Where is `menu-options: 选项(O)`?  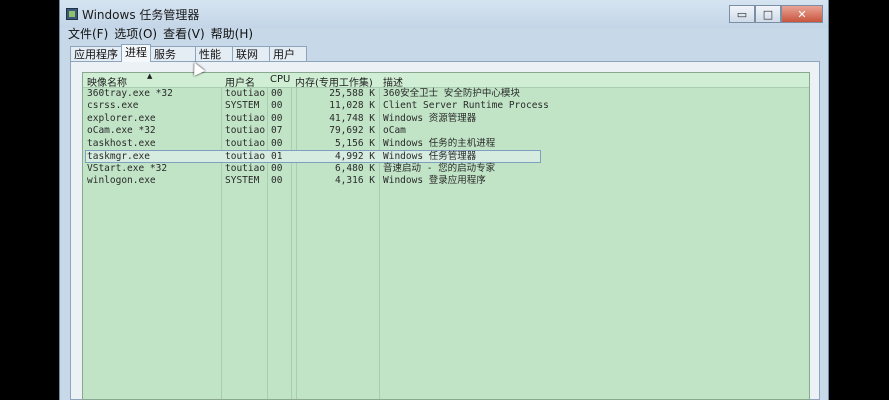
menu-options: 选项(O) is located at coordinates (135, 33).